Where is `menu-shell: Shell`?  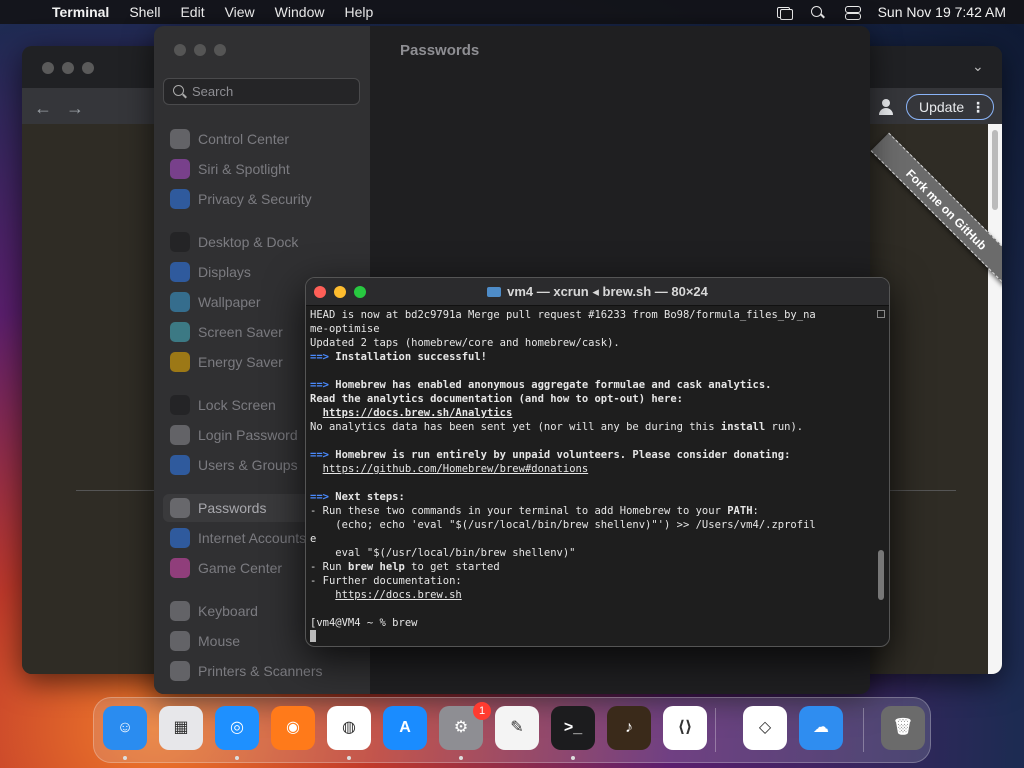 menu-shell: Shell is located at coordinates (144, 12).